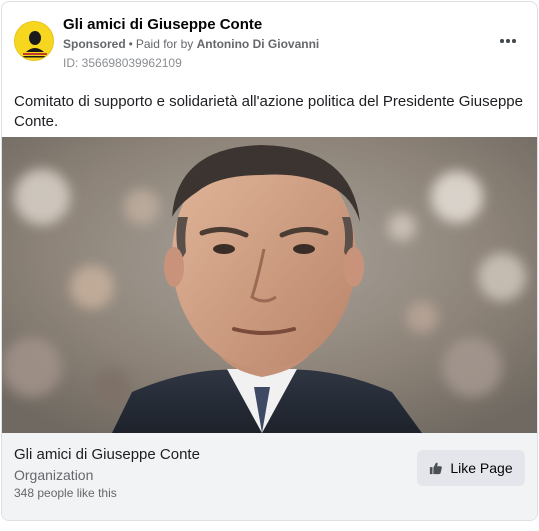  I want to click on thumbs-up-icon, so click(436, 468).